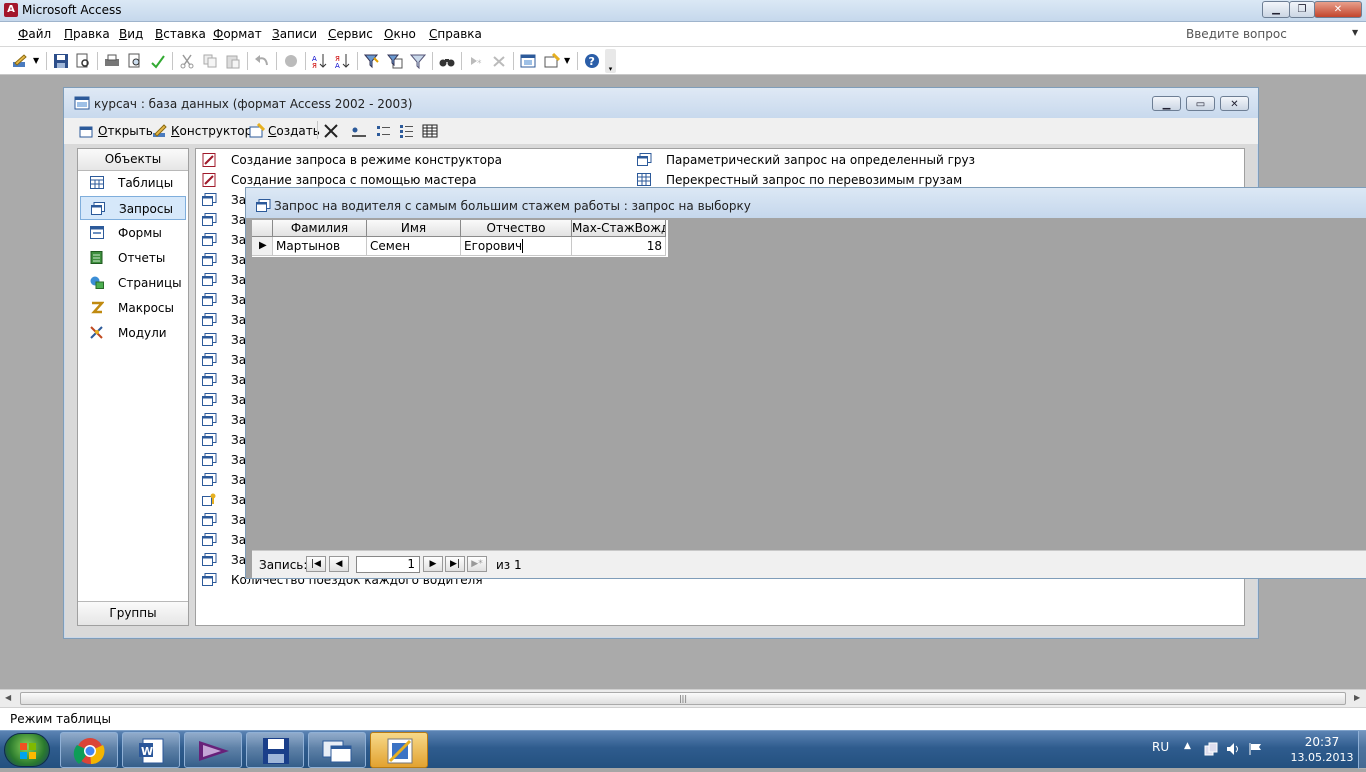 The image size is (1366, 772). Describe the element at coordinates (213, 750) in the screenshot. I see `taskbar-visual-studio` at that location.